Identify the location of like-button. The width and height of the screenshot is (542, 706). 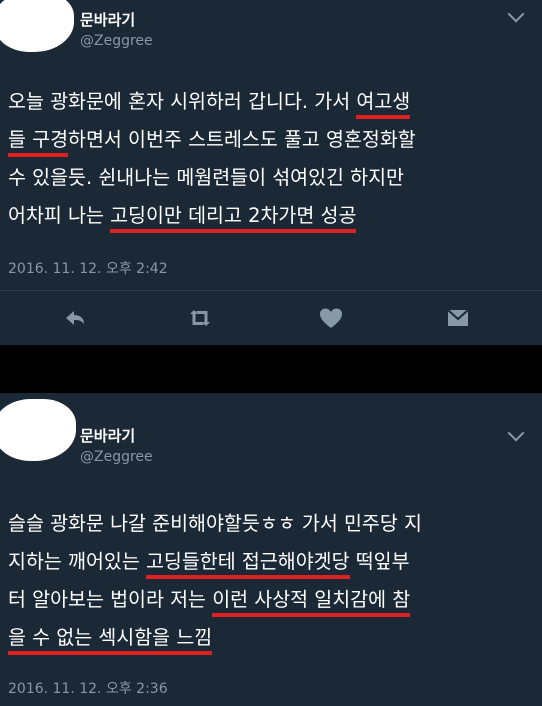
(331, 318).